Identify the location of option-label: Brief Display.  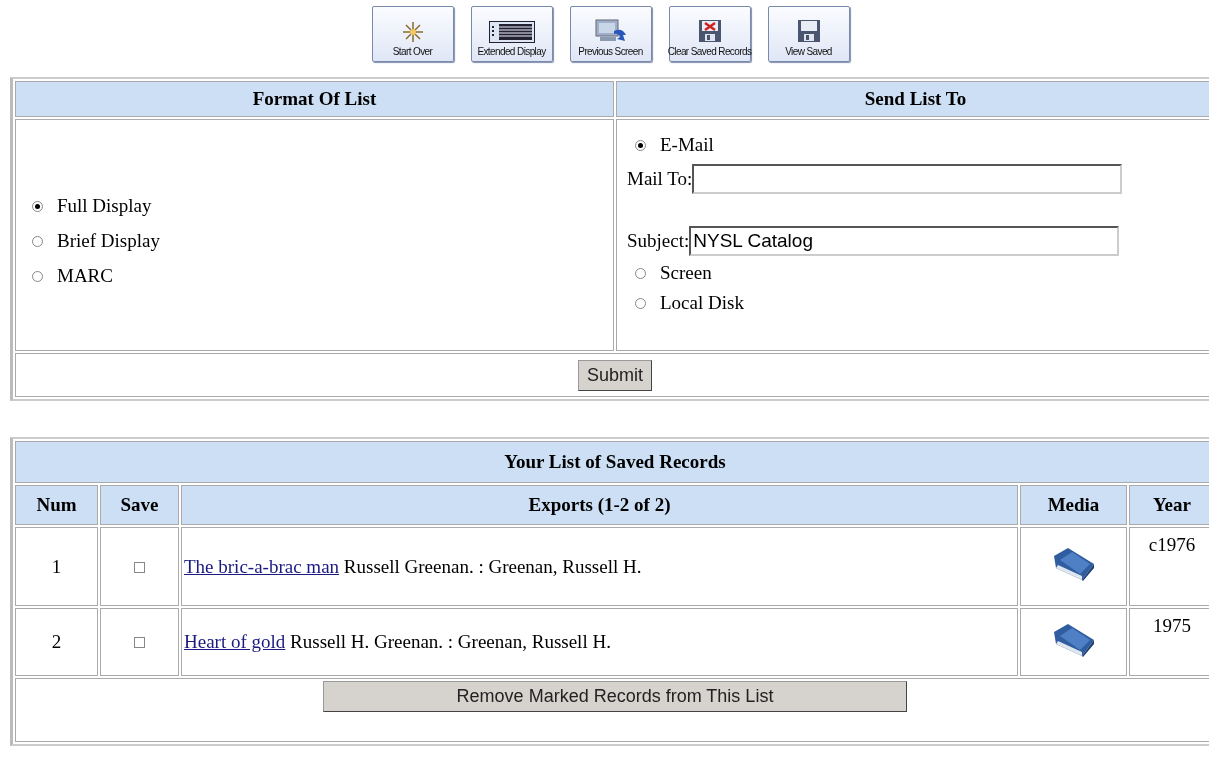
(108, 241).